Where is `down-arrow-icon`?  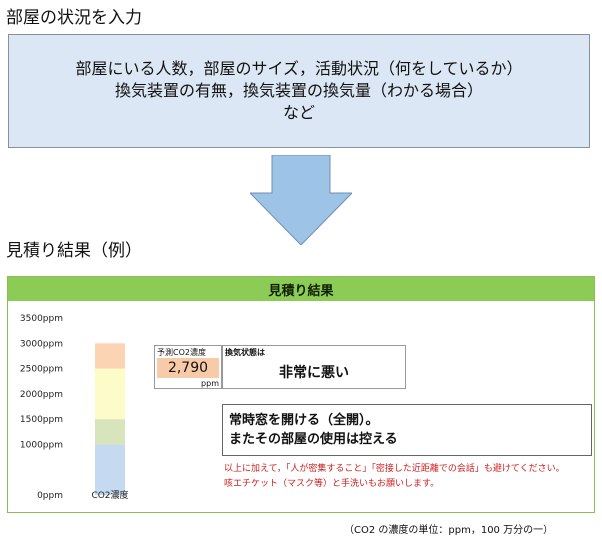
down-arrow-icon is located at coordinates (301, 200).